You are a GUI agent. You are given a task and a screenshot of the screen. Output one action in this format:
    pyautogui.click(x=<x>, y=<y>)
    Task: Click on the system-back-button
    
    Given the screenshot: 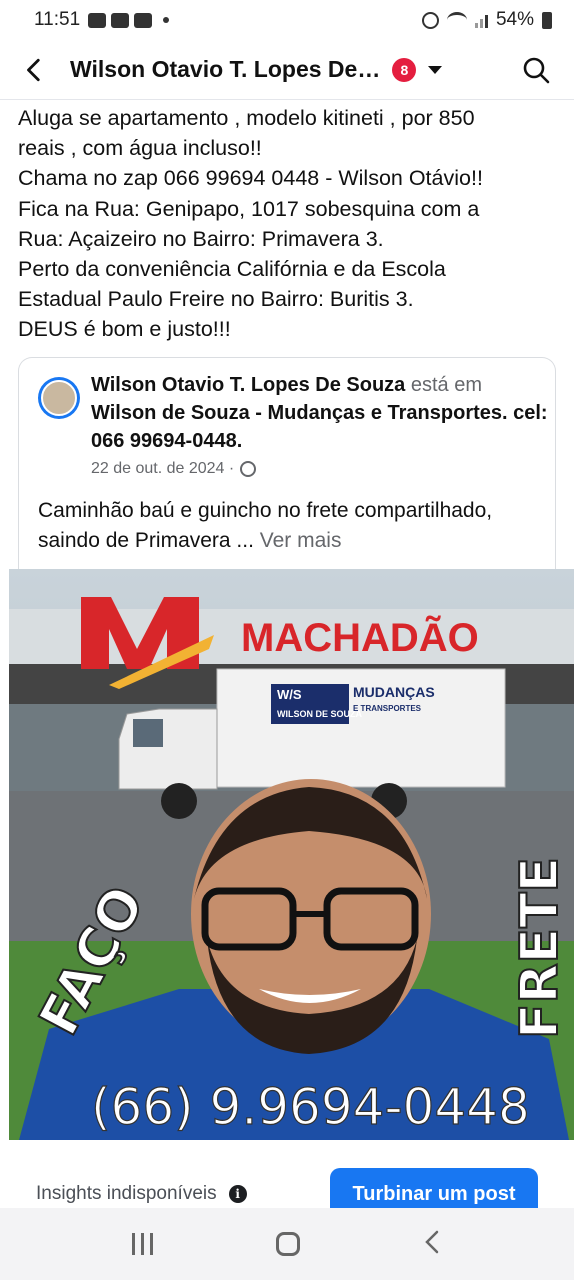 What is the action you would take?
    pyautogui.click(x=433, y=1244)
    